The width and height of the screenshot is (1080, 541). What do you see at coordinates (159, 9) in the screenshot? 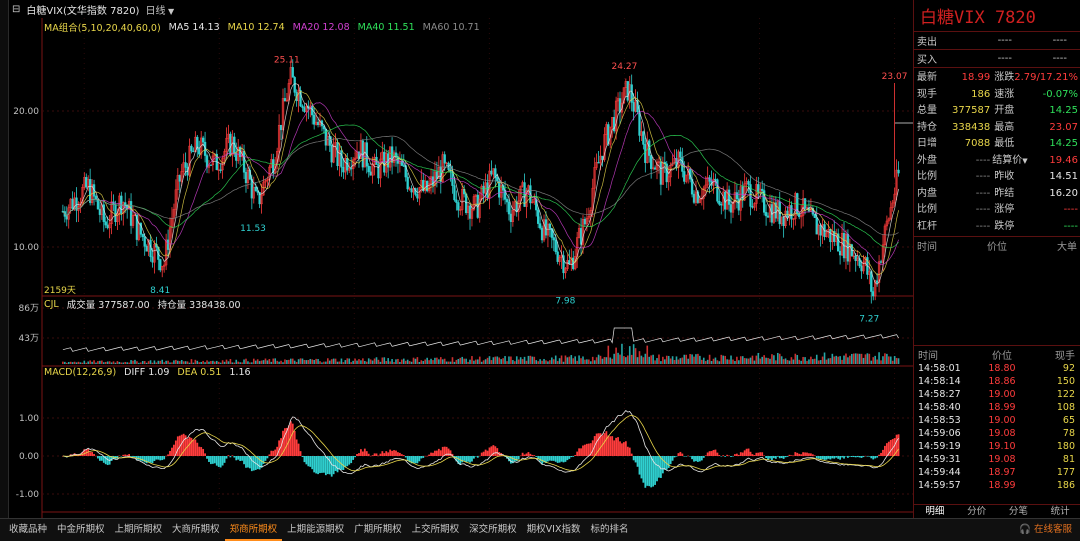
I see `period-selector: 日线 ▼` at bounding box center [159, 9].